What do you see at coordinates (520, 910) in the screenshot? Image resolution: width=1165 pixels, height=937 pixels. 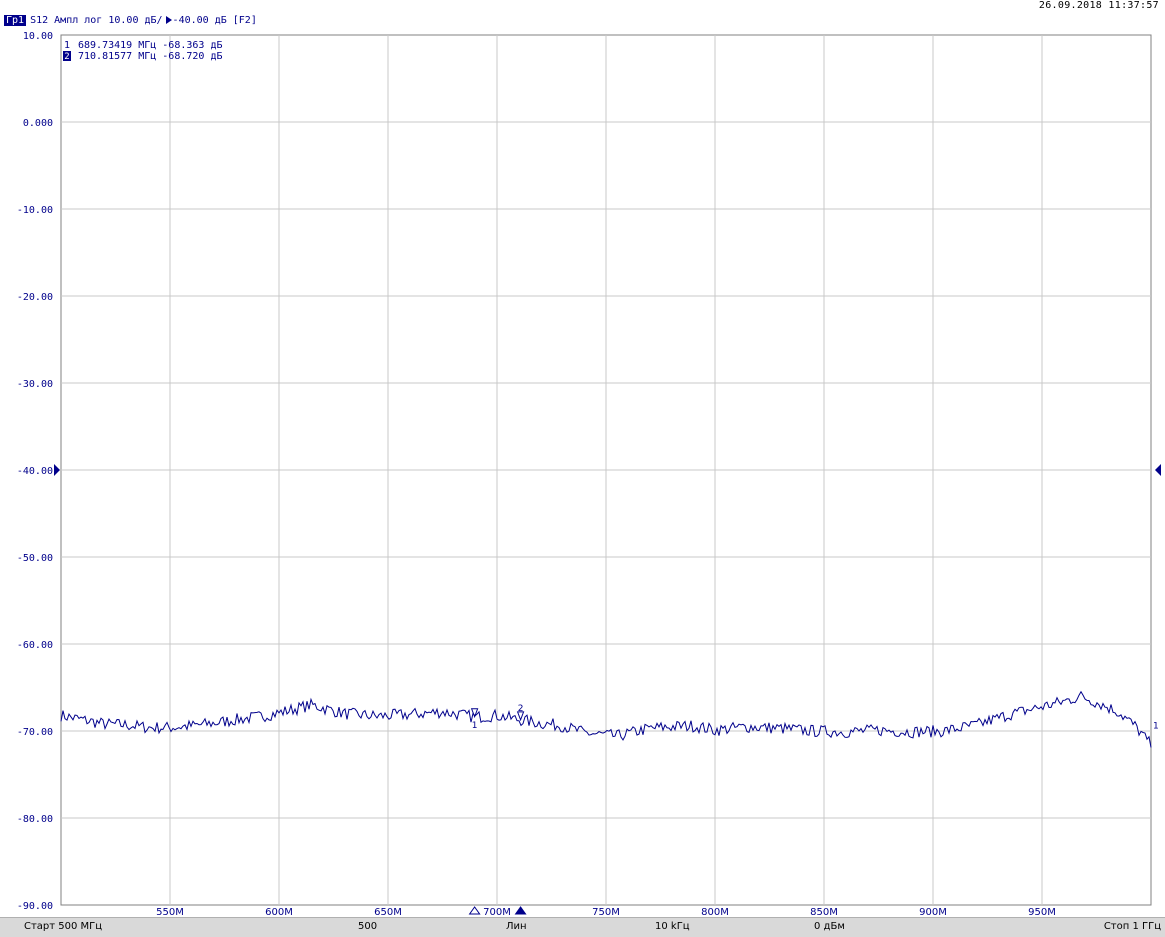 I see `marker-2-axis-icon` at bounding box center [520, 910].